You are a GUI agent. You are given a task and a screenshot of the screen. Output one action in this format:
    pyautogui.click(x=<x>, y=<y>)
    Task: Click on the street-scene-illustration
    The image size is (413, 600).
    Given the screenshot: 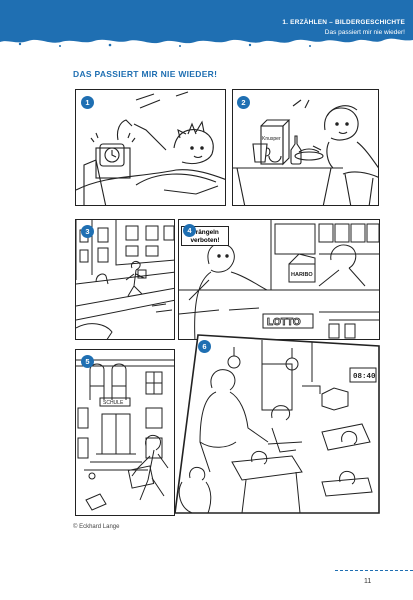 What is the action you would take?
    pyautogui.click(x=125, y=279)
    